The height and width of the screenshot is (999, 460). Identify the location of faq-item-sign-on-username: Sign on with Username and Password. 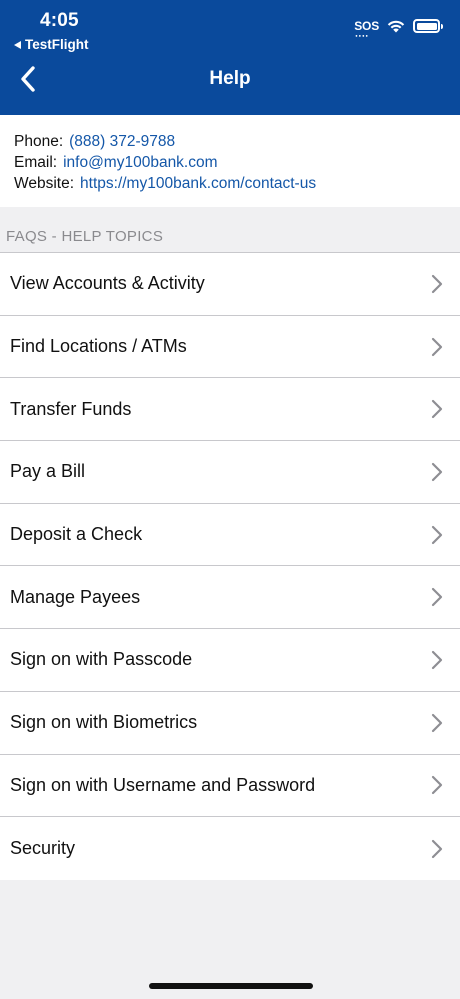
(230, 786).